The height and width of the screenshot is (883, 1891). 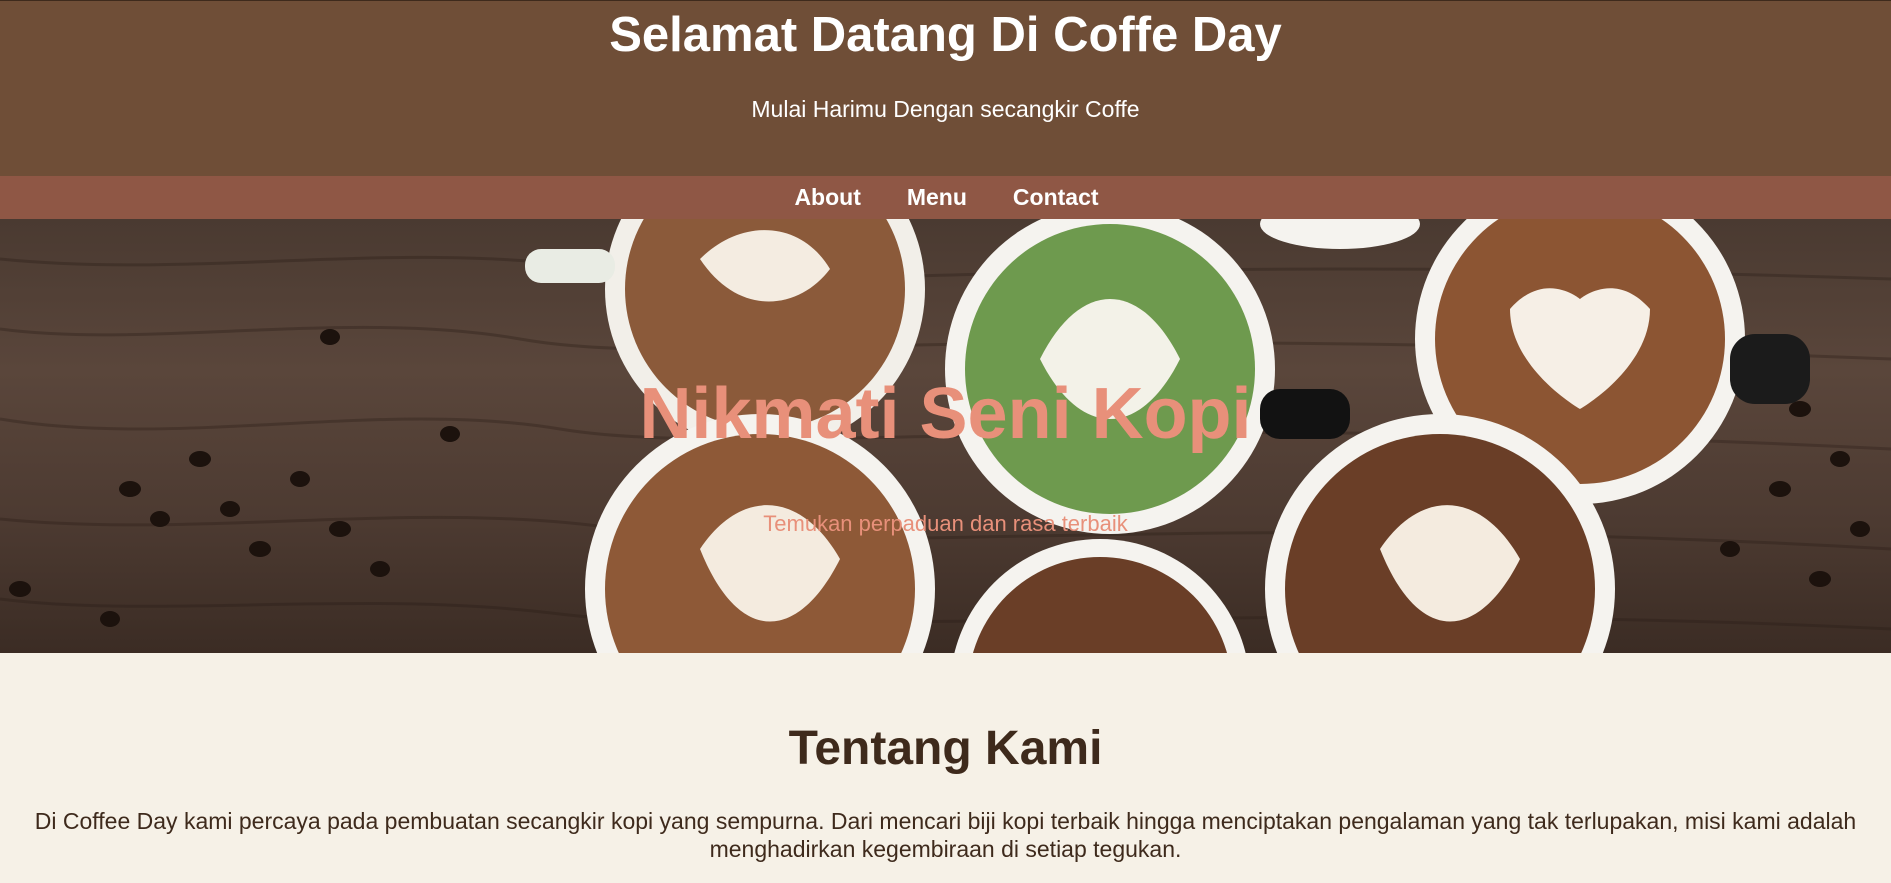 I want to click on nav-bar: About Menu Contact, so click(x=945, y=197).